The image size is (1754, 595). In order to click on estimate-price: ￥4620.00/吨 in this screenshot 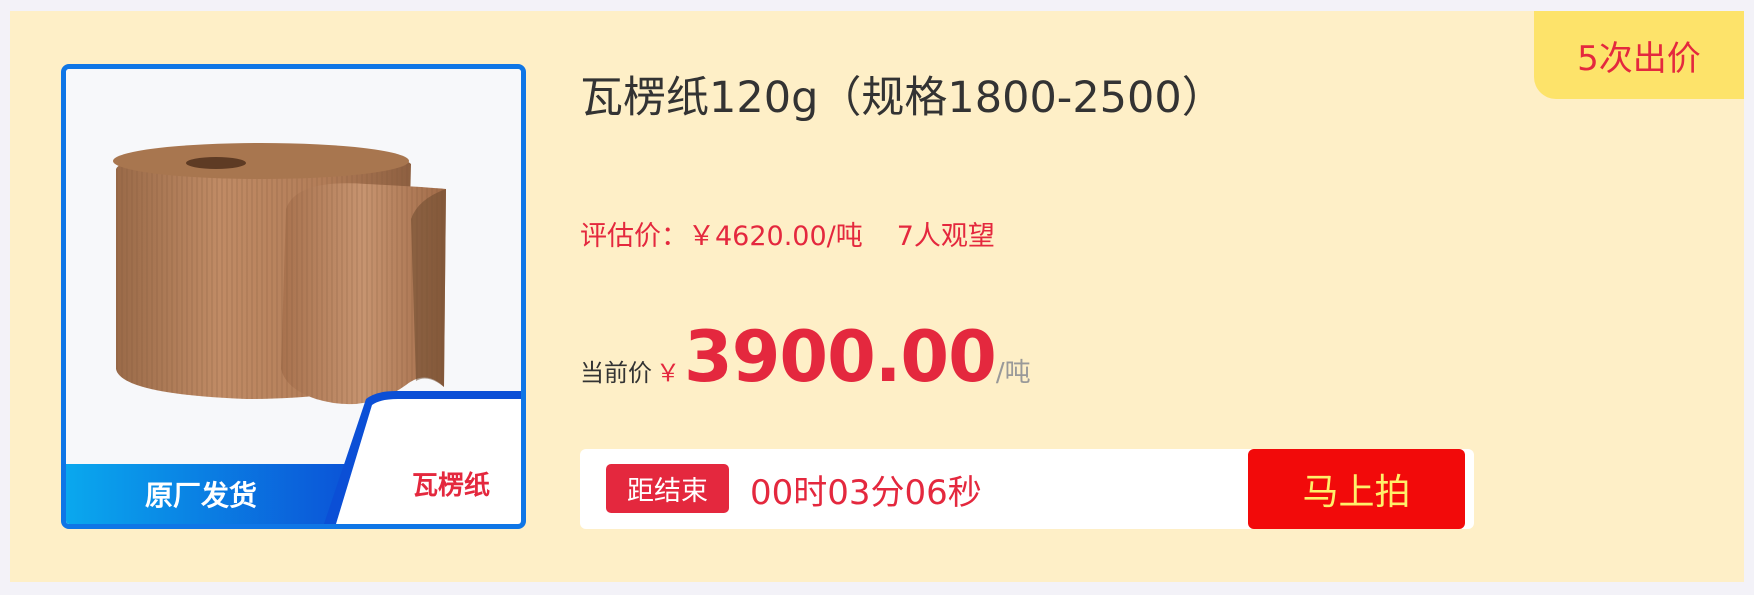, I will do `click(775, 236)`.